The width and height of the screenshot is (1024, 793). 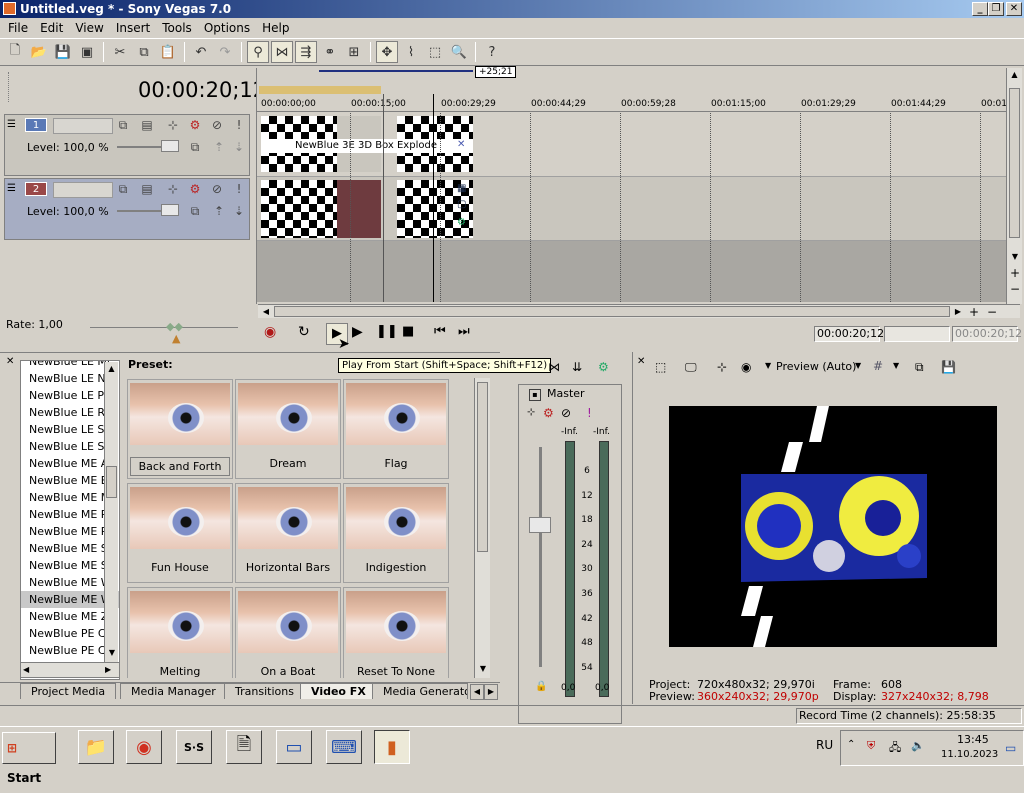 What do you see at coordinates (338, 691) in the screenshot?
I see `tab-video-fx: Video FX` at bounding box center [338, 691].